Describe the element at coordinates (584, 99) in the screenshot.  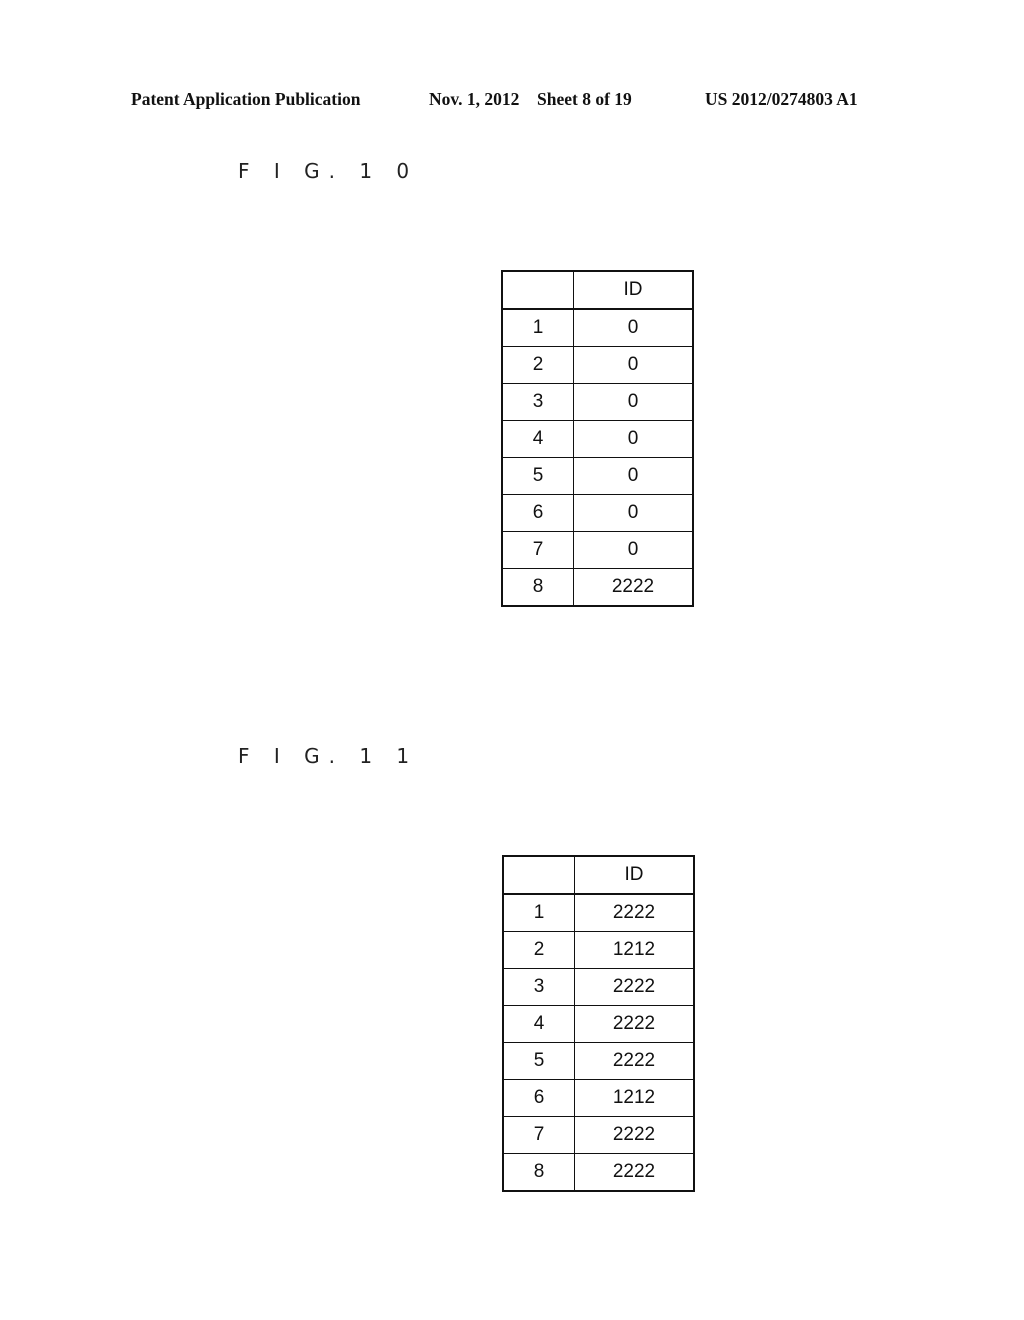
I see `sheet-number: Sheet 8 of 19` at that location.